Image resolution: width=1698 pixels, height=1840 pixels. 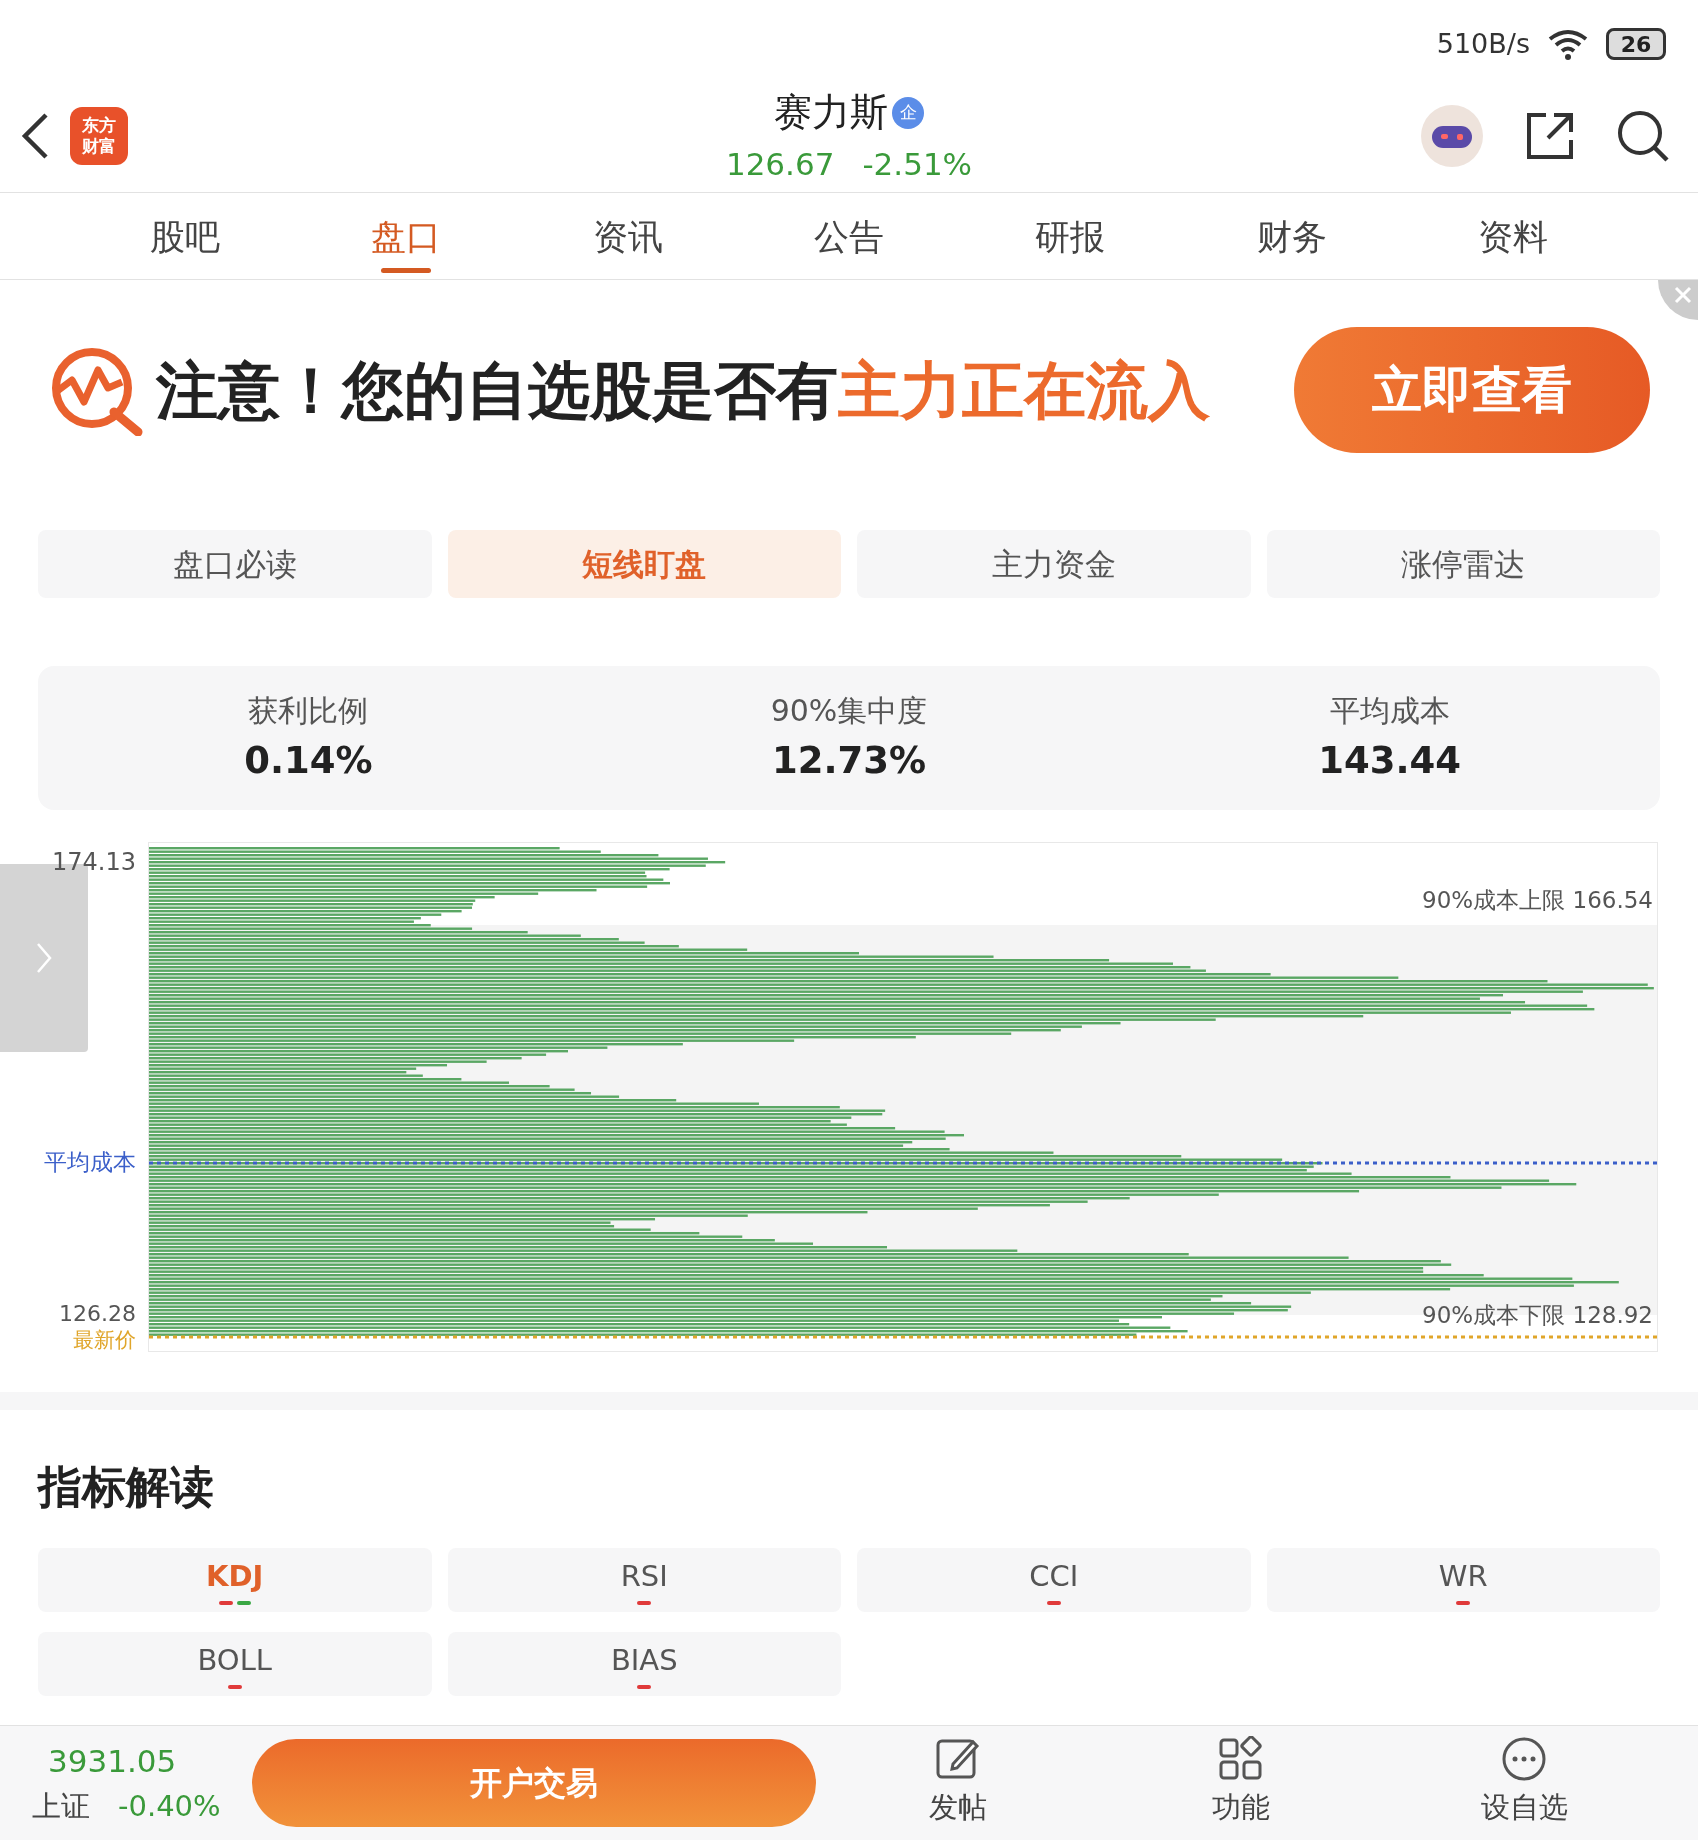 What do you see at coordinates (35, 136) in the screenshot?
I see `back-icon` at bounding box center [35, 136].